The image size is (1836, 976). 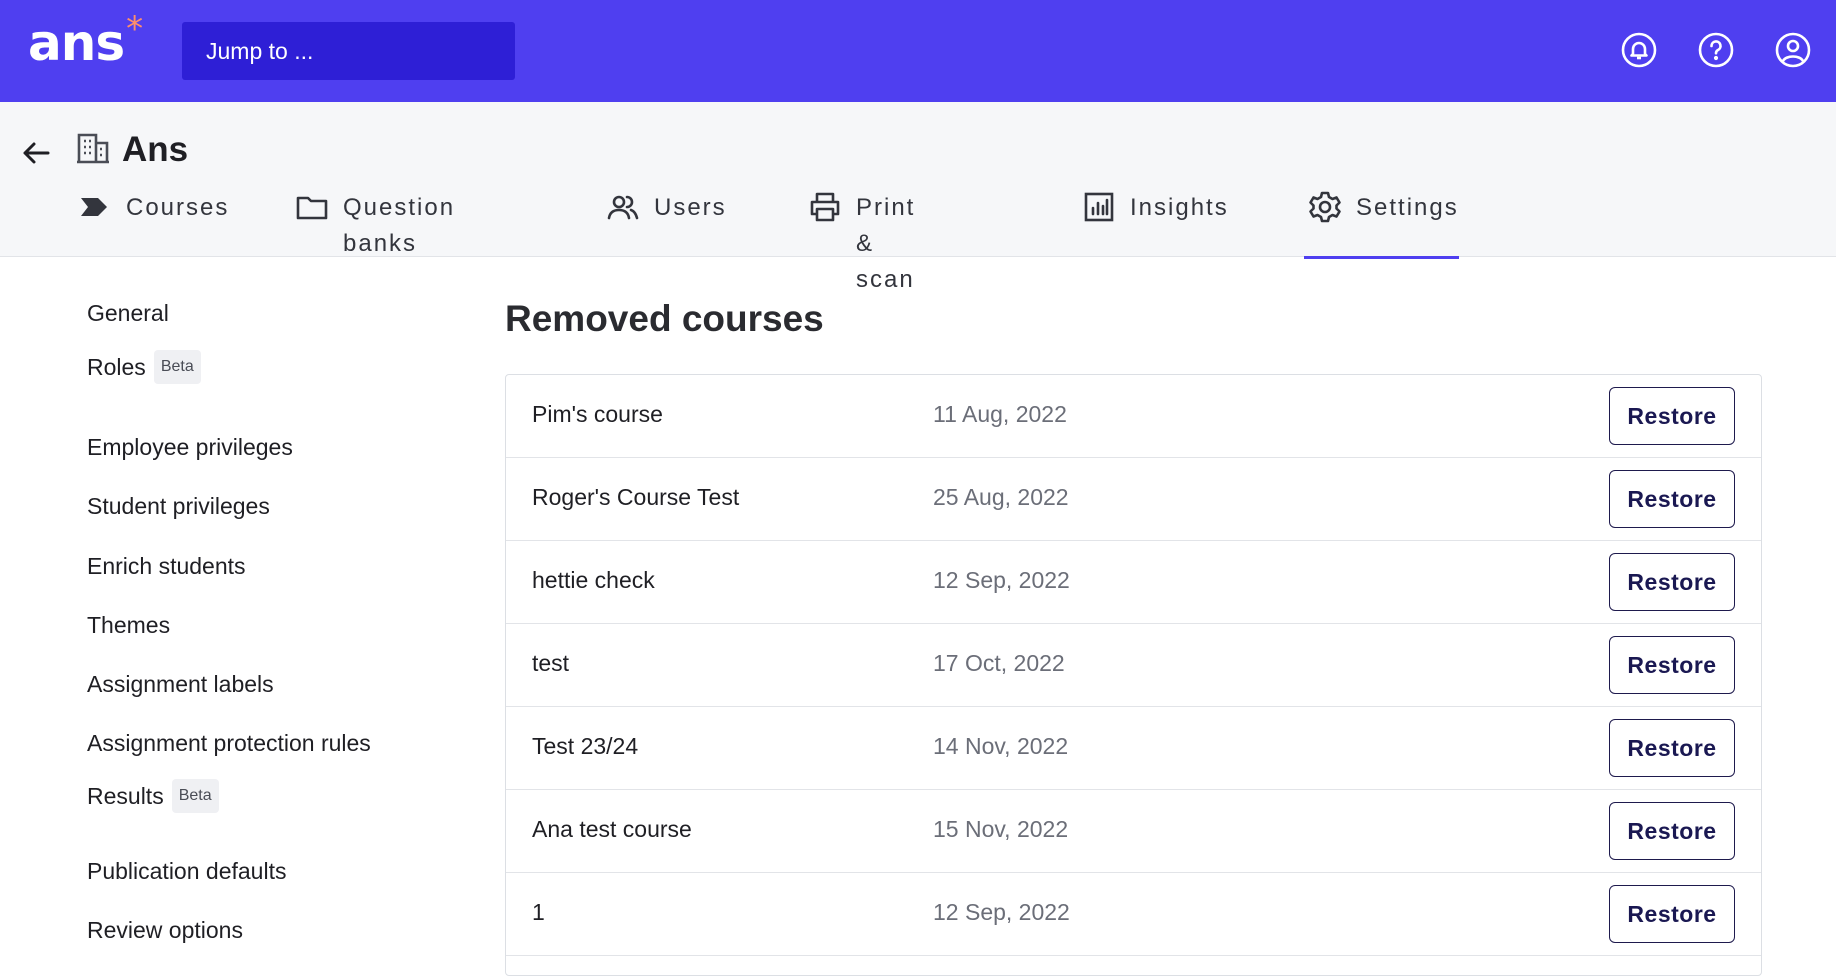 I want to click on tab-settings: Settings, so click(x=1381, y=224).